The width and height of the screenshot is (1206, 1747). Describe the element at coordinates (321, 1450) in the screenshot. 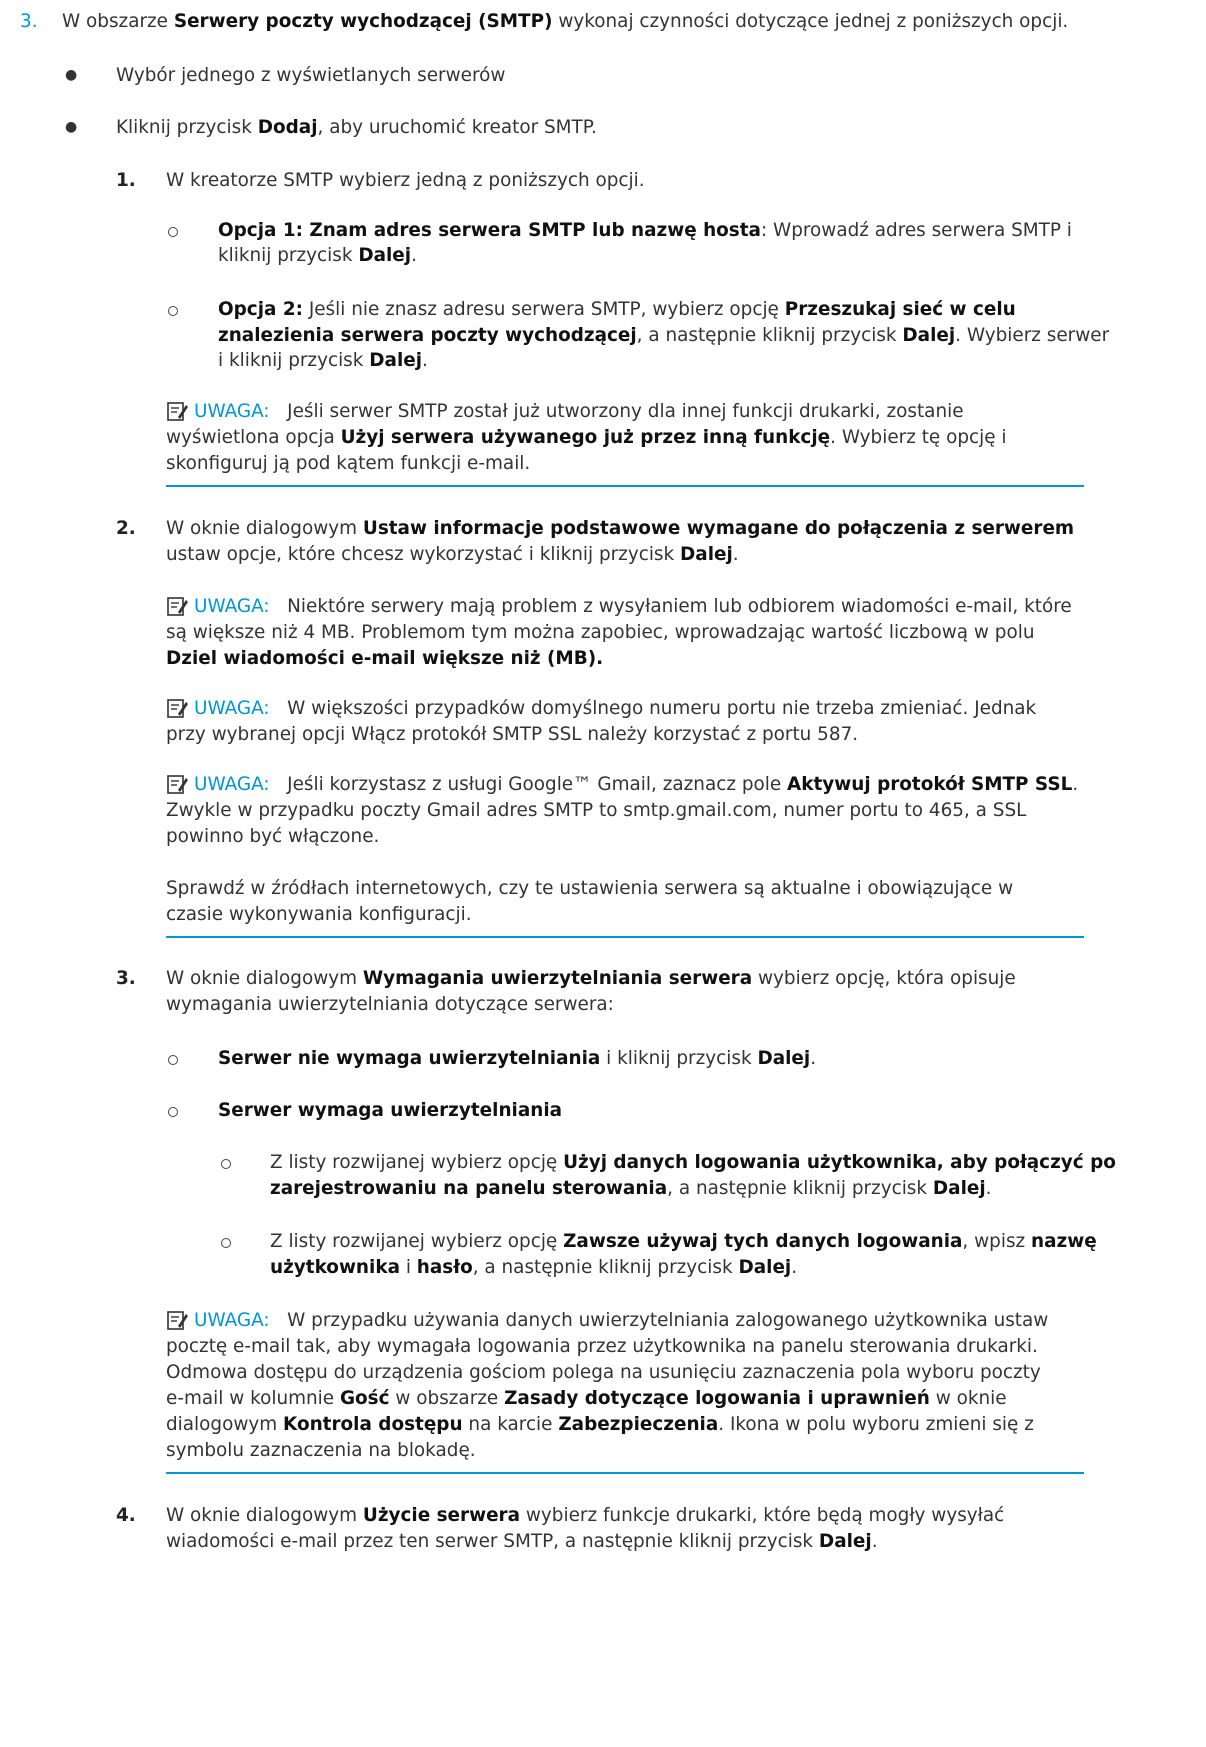

I see `note-line: symbolu zaznaczenia na blokadę.` at that location.